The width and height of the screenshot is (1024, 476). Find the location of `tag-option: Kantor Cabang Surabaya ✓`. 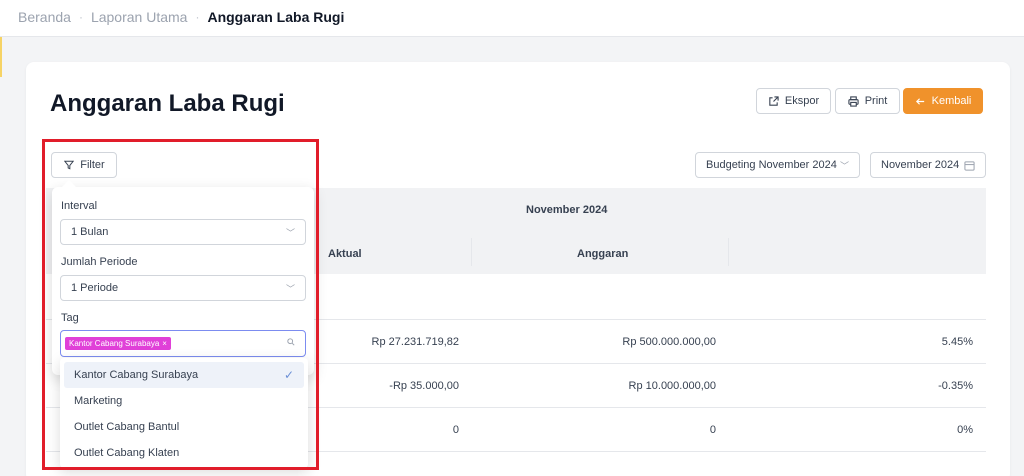

tag-option: Kantor Cabang Surabaya ✓ is located at coordinates (184, 375).